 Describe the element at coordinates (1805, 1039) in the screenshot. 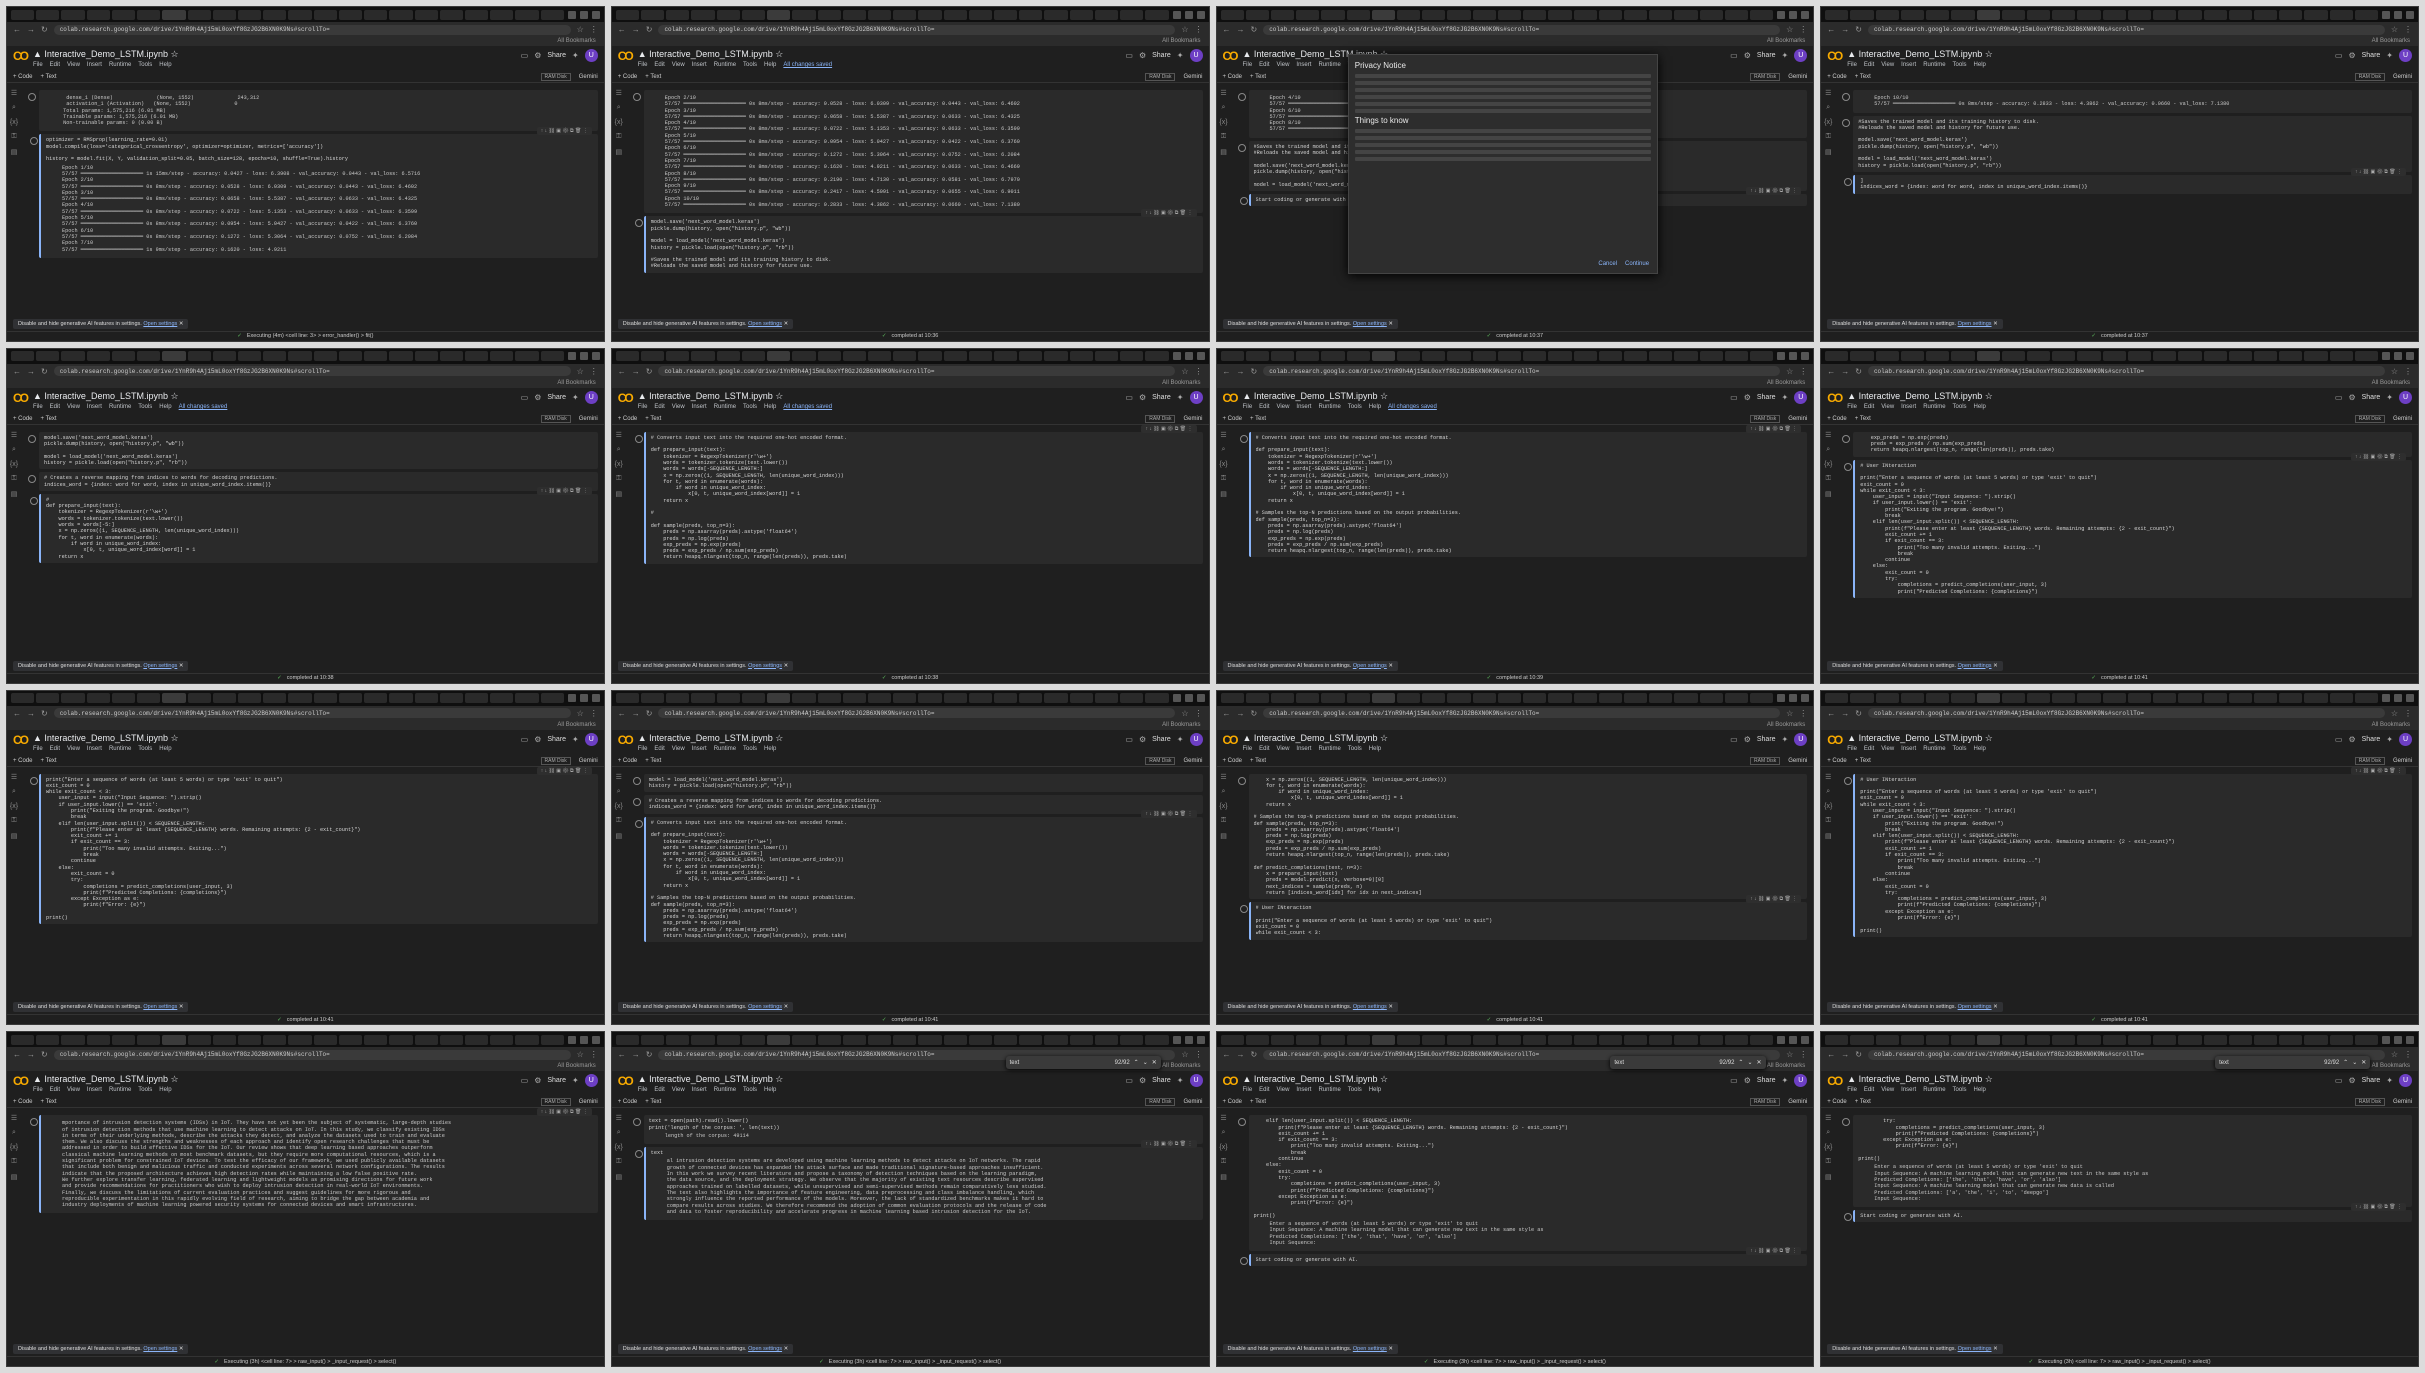

I see `close-window-icon` at that location.